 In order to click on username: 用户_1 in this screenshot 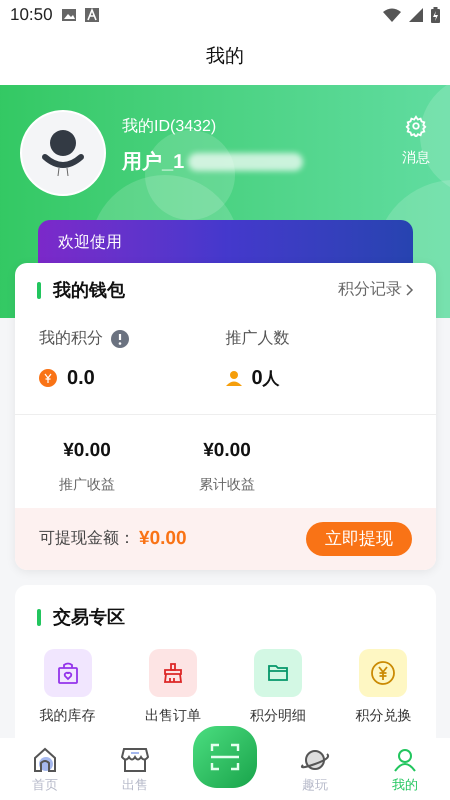, I will do `click(153, 162)`.